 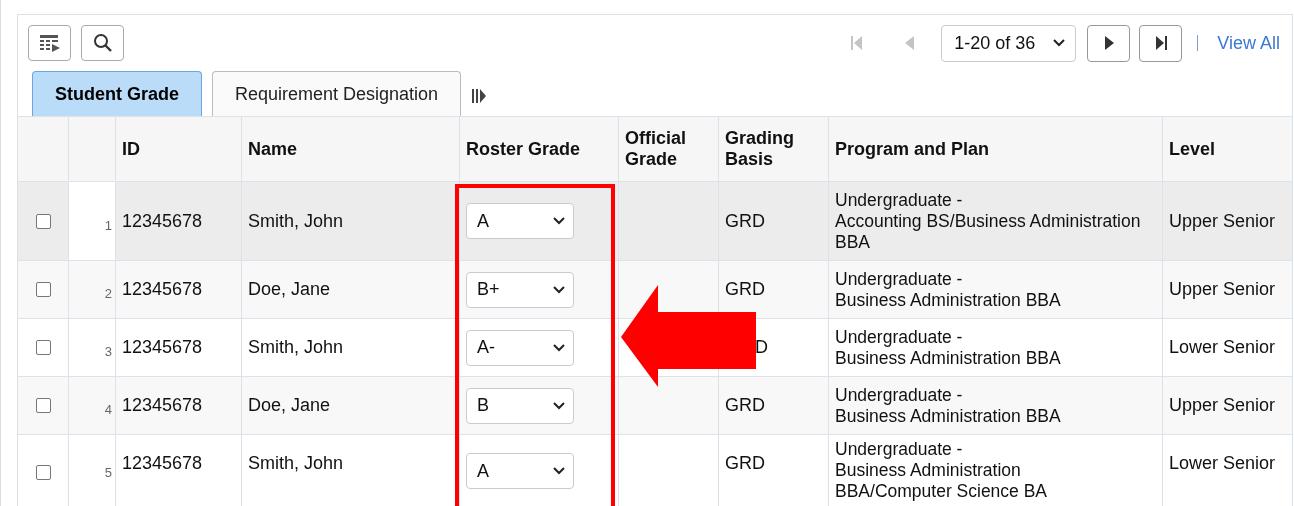 I want to click on grade-select: B, so click(x=520, y=405).